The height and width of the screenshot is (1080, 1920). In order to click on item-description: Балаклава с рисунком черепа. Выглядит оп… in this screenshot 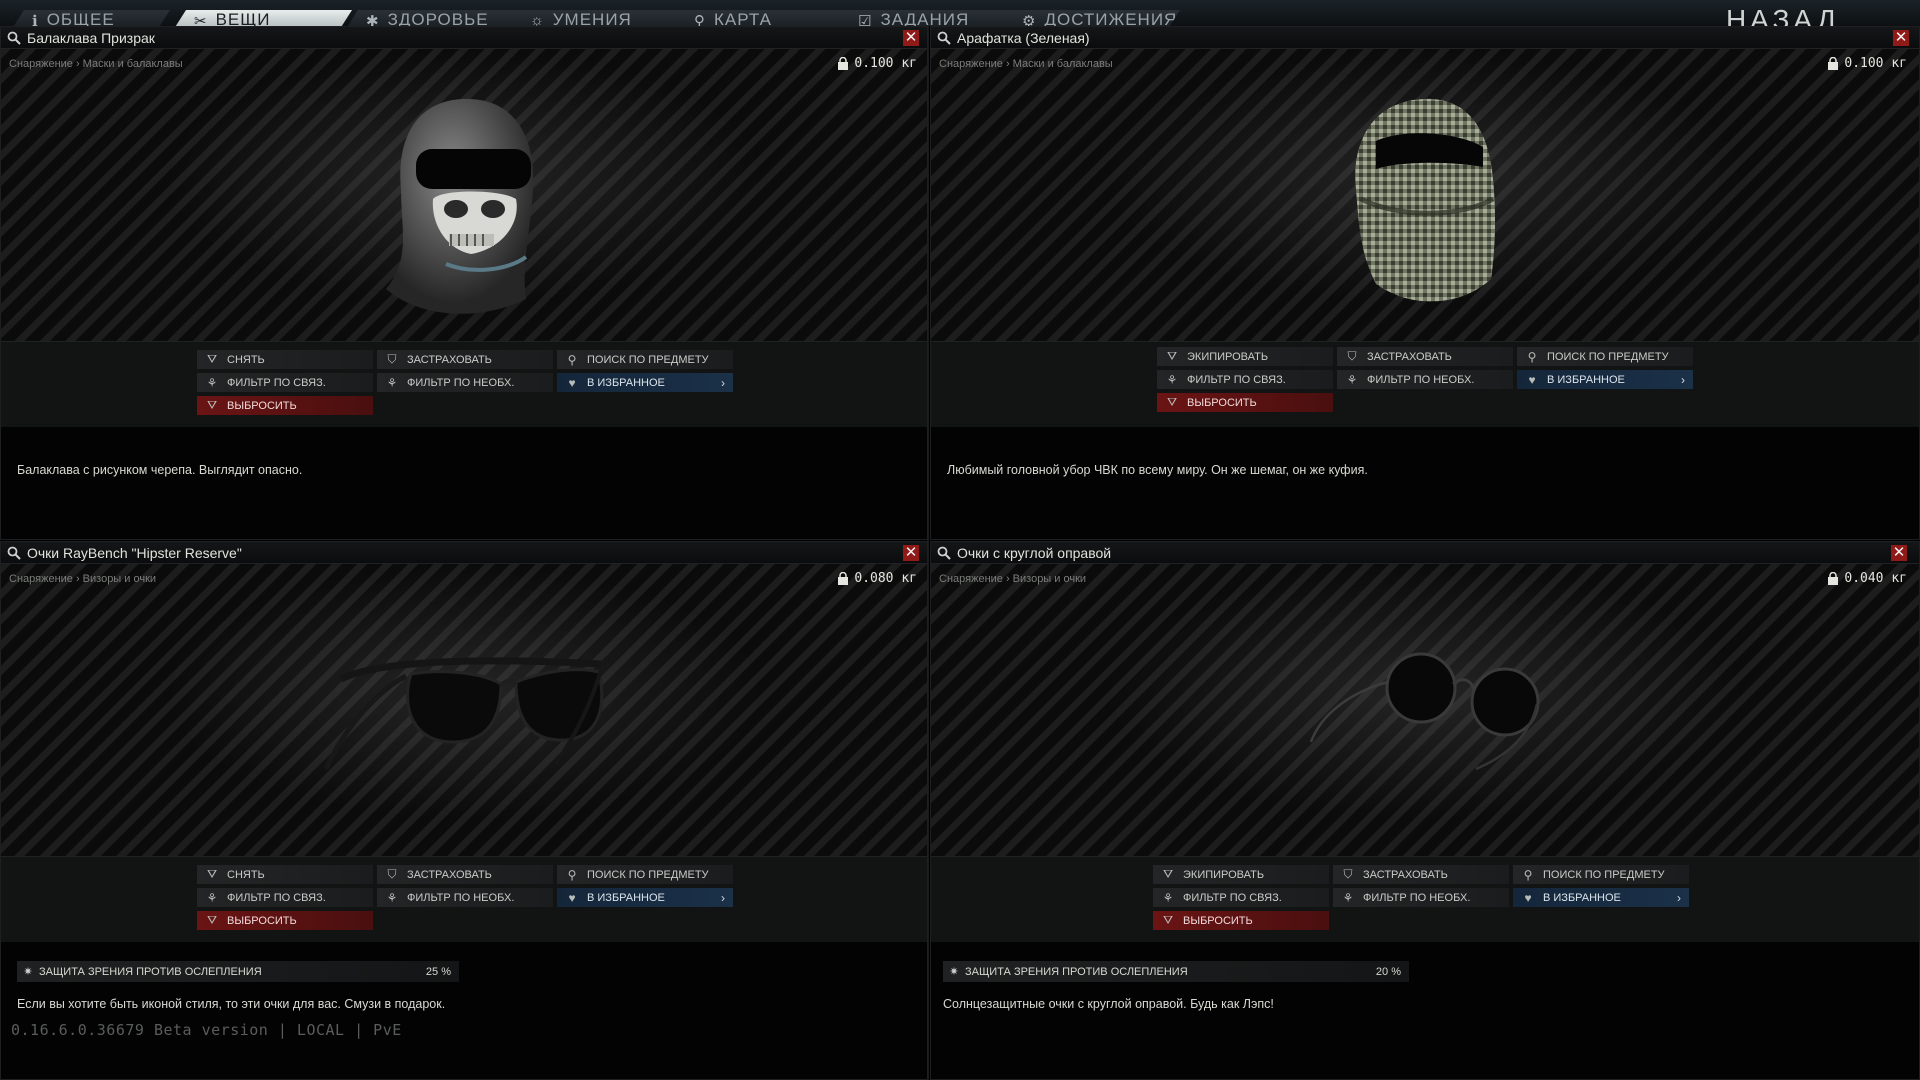, I will do `click(464, 483)`.